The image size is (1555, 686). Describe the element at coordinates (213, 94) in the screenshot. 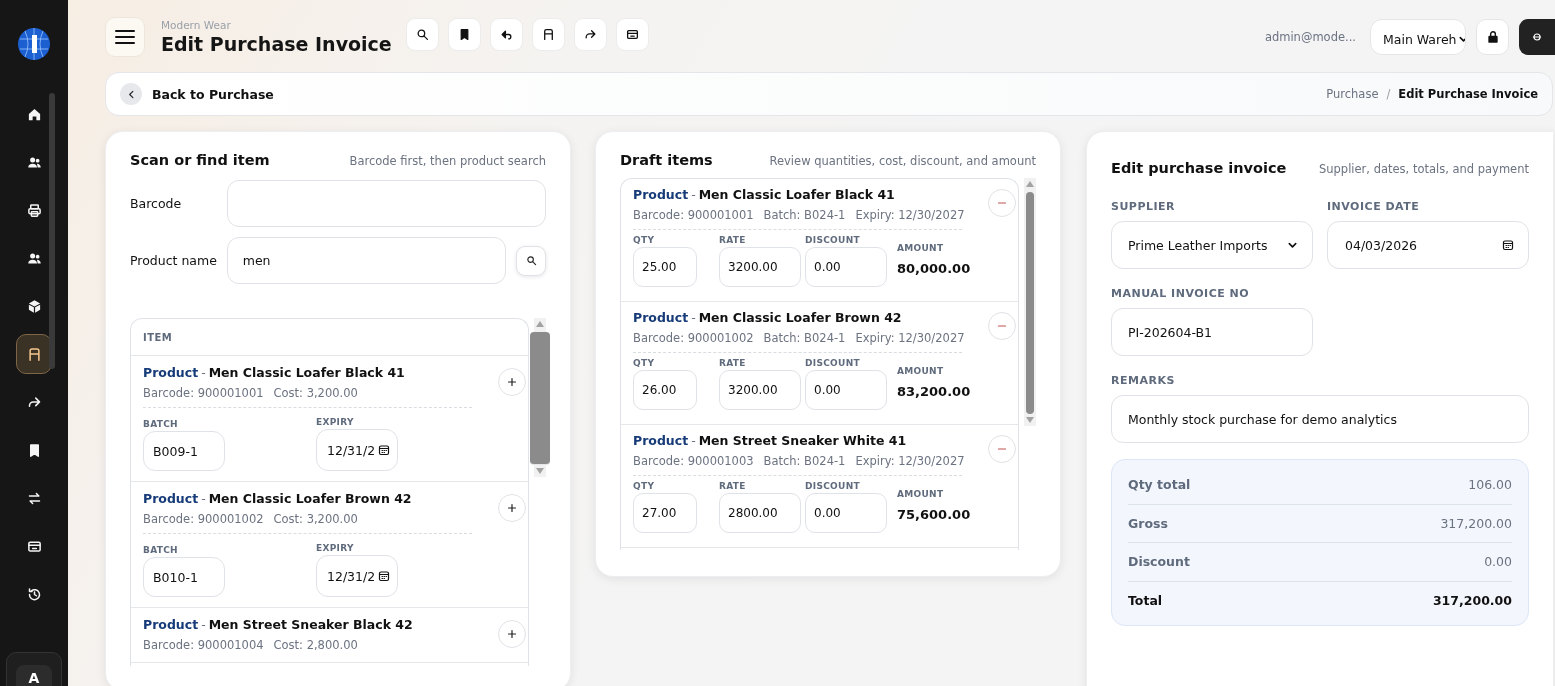

I see `back-link: Back to Purchase` at that location.